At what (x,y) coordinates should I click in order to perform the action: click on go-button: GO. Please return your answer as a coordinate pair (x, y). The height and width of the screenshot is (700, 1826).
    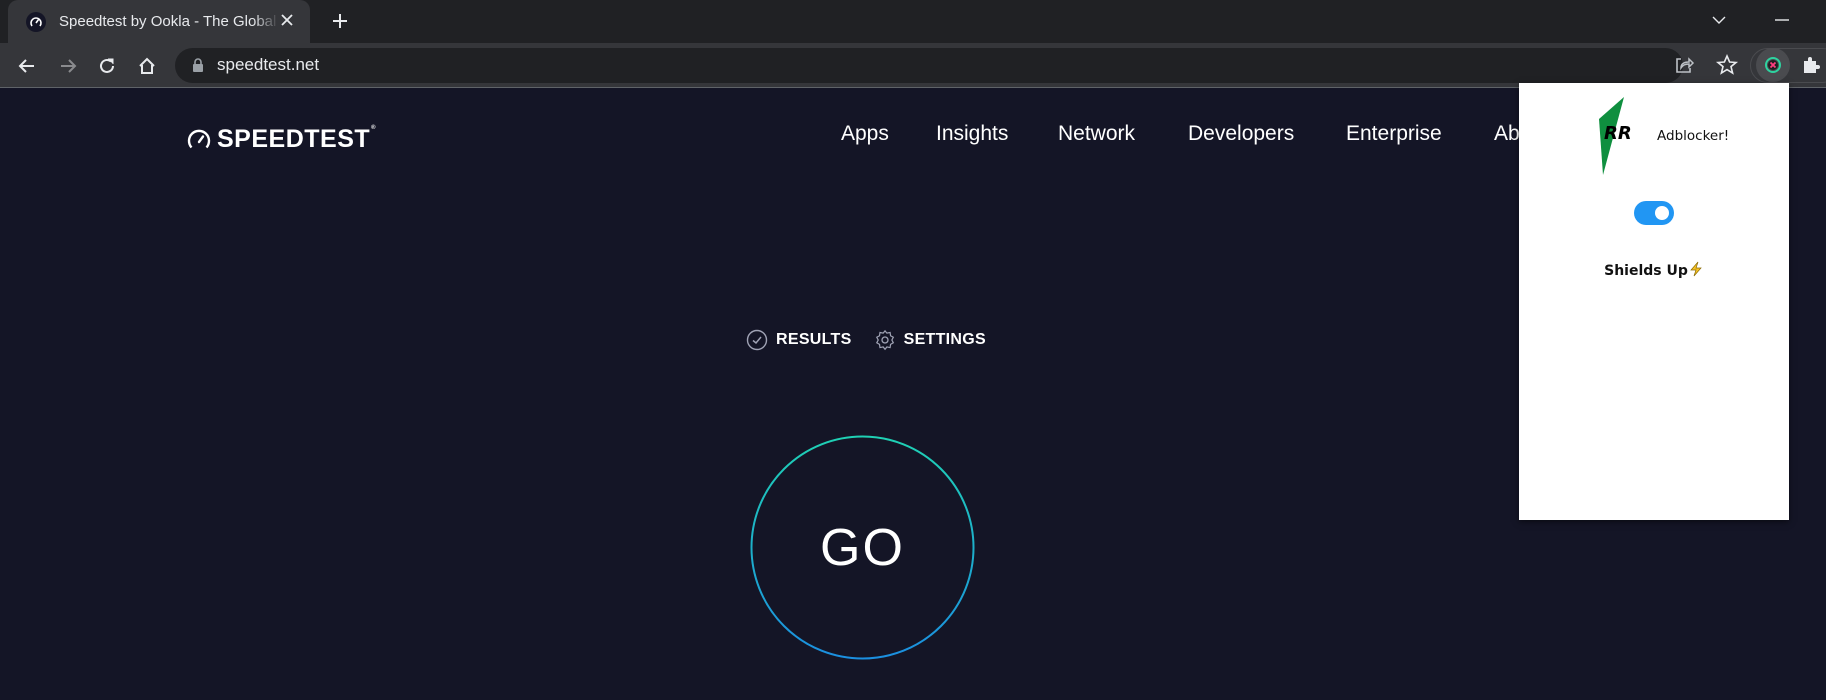
    Looking at the image, I should click on (862, 547).